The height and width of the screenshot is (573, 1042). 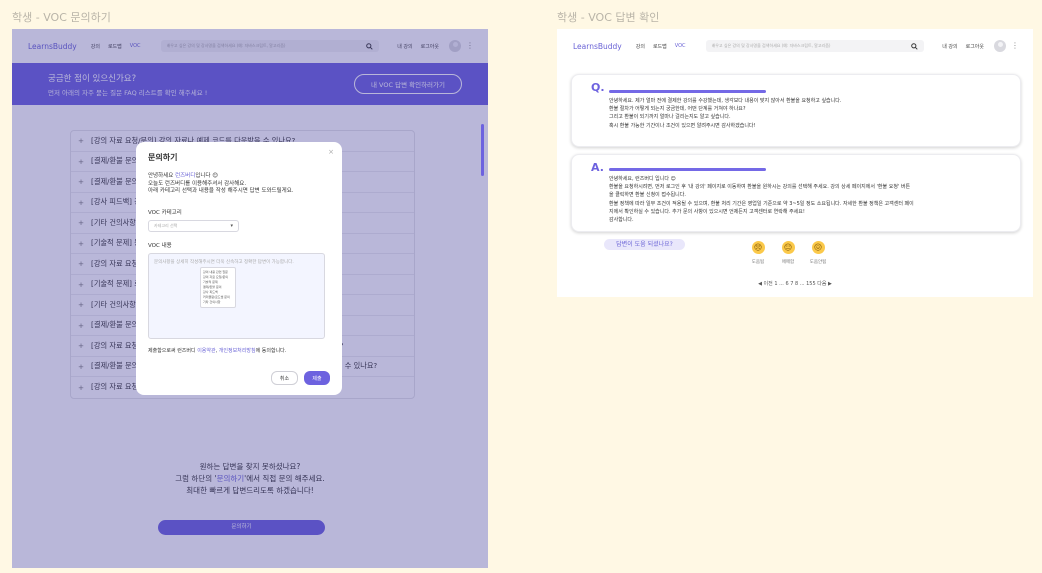 I want to click on modal-title: 문의하기, so click(x=163, y=157).